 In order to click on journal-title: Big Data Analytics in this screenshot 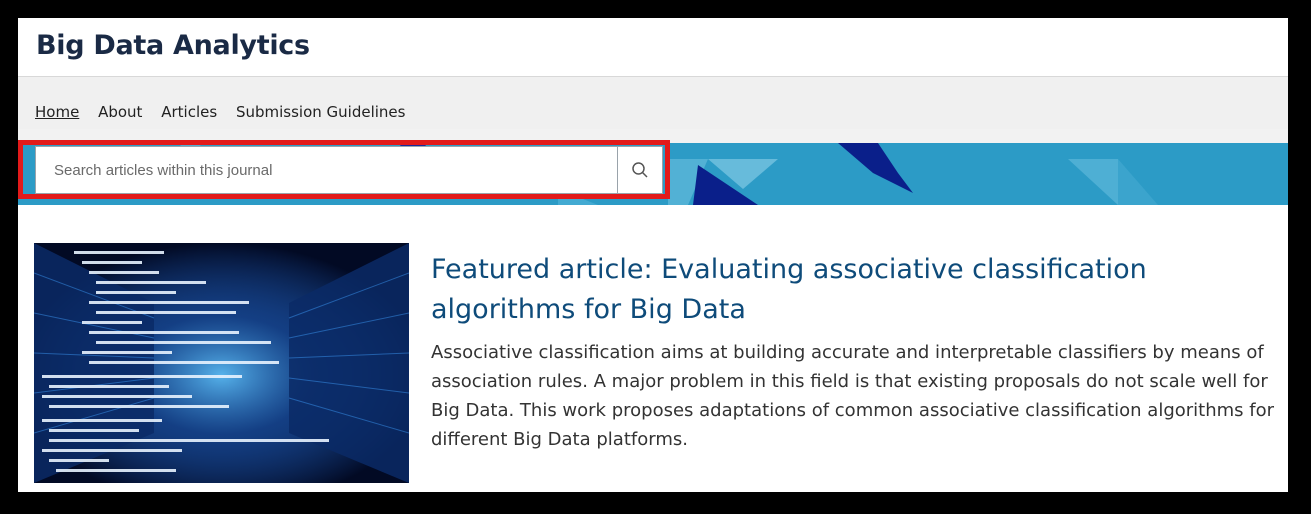, I will do `click(173, 45)`.